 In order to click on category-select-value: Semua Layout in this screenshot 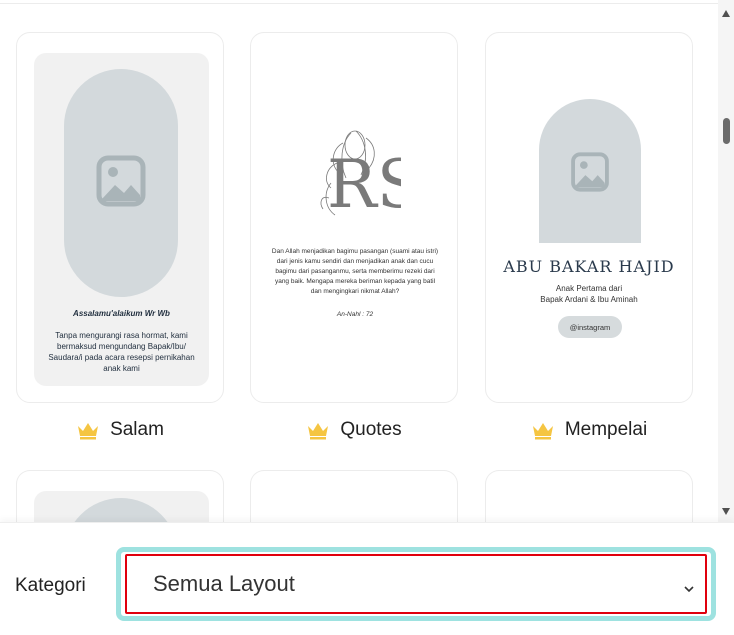, I will do `click(224, 583)`.